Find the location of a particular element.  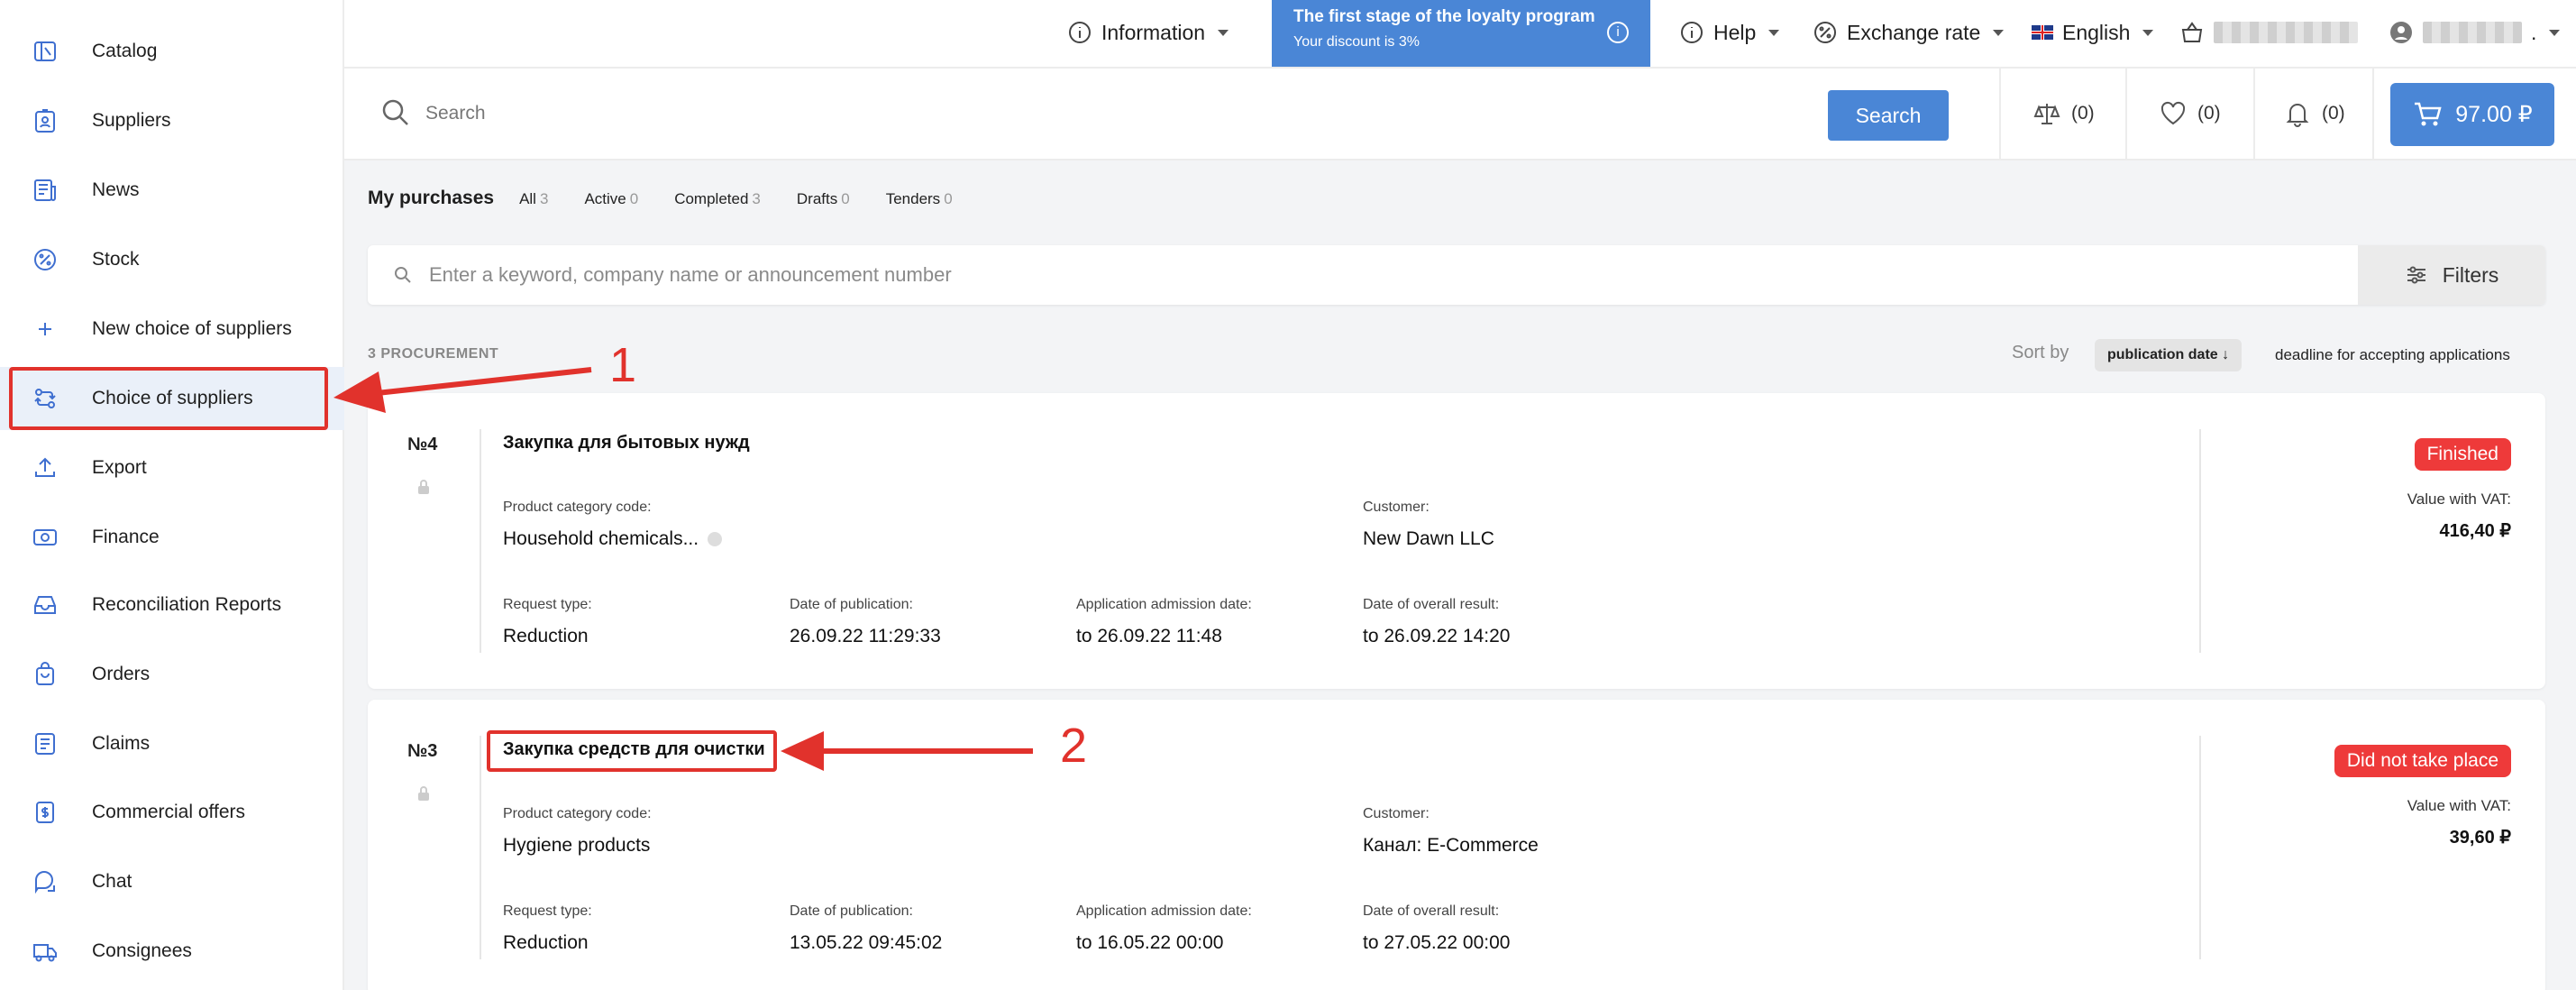

info-icon is located at coordinates (1080, 32).